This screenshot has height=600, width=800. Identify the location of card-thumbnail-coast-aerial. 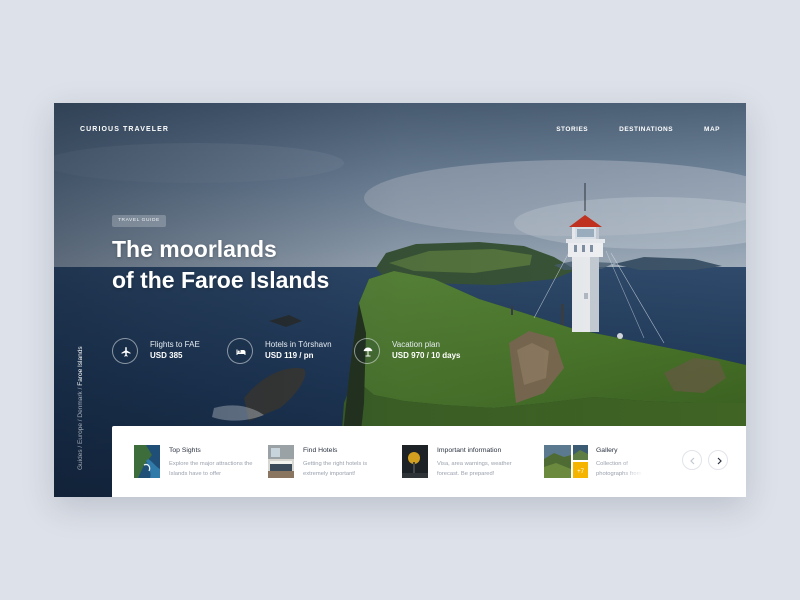
(147, 461).